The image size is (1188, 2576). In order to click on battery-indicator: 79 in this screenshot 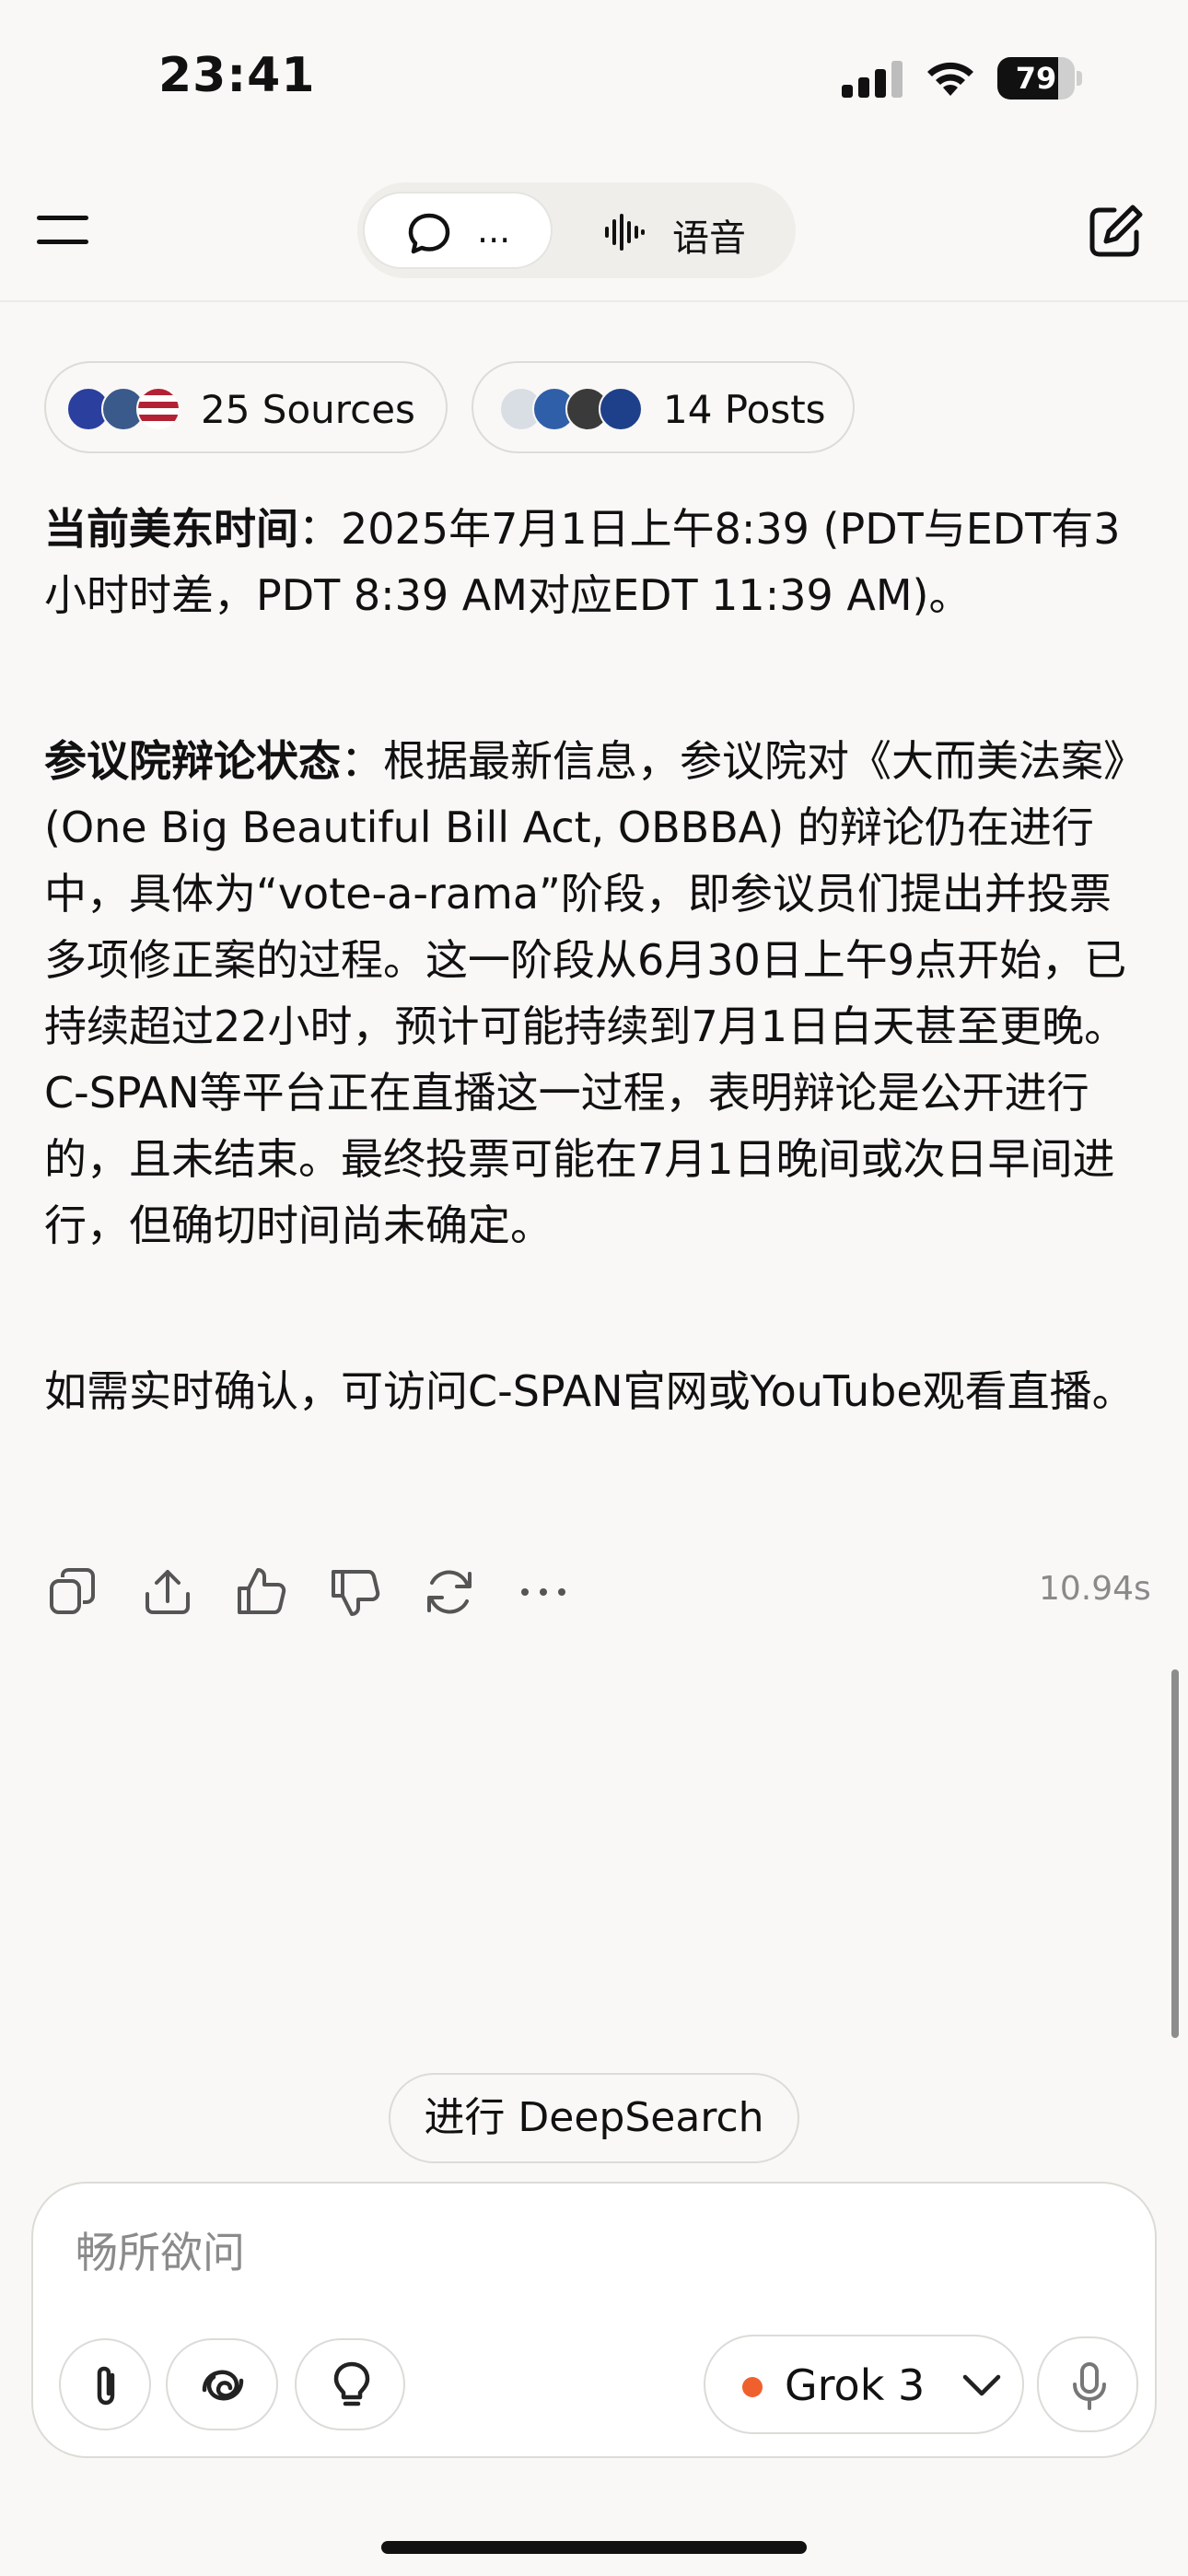, I will do `click(1039, 78)`.